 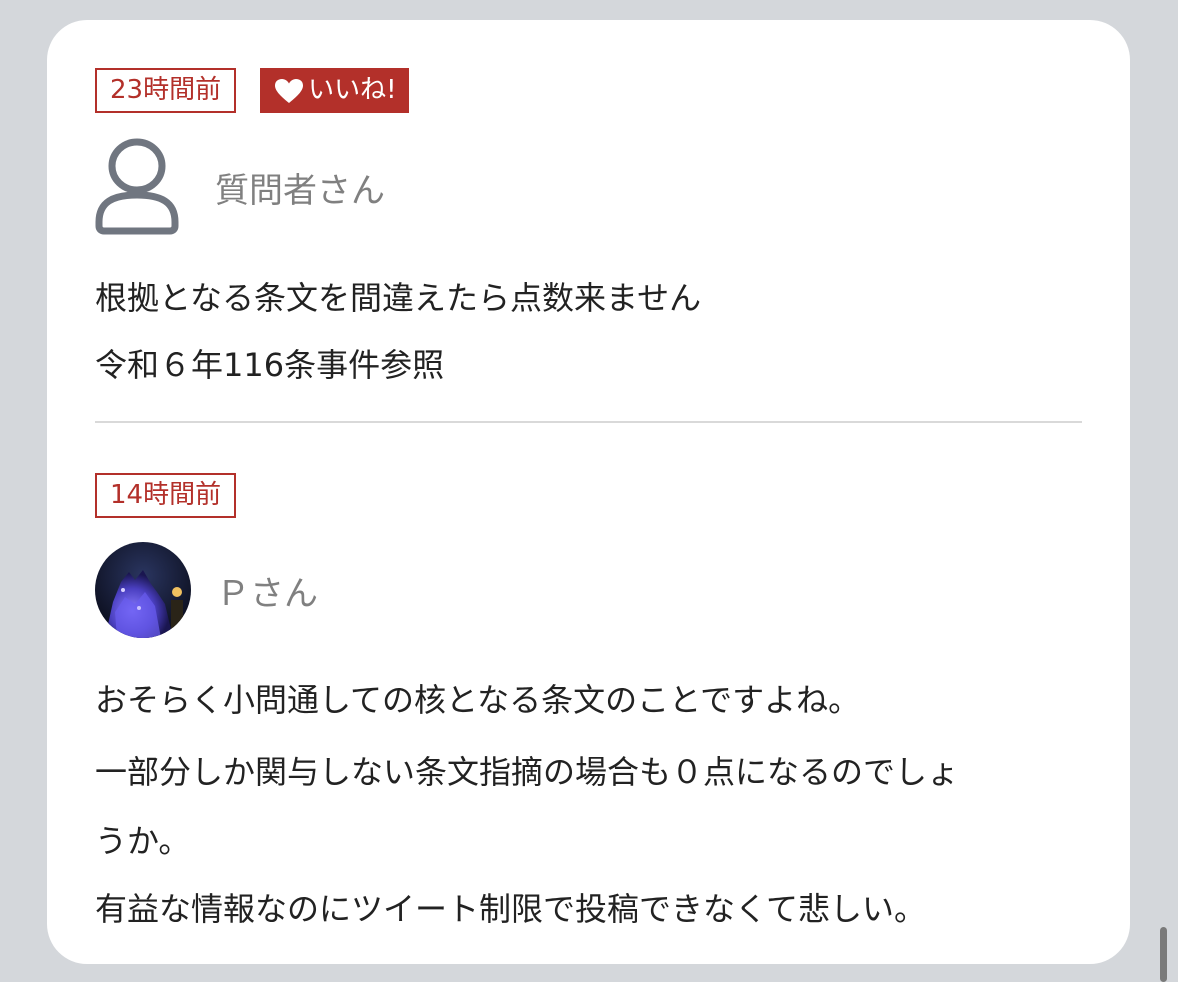 I want to click on like-button-label: いいね!, so click(x=352, y=90).